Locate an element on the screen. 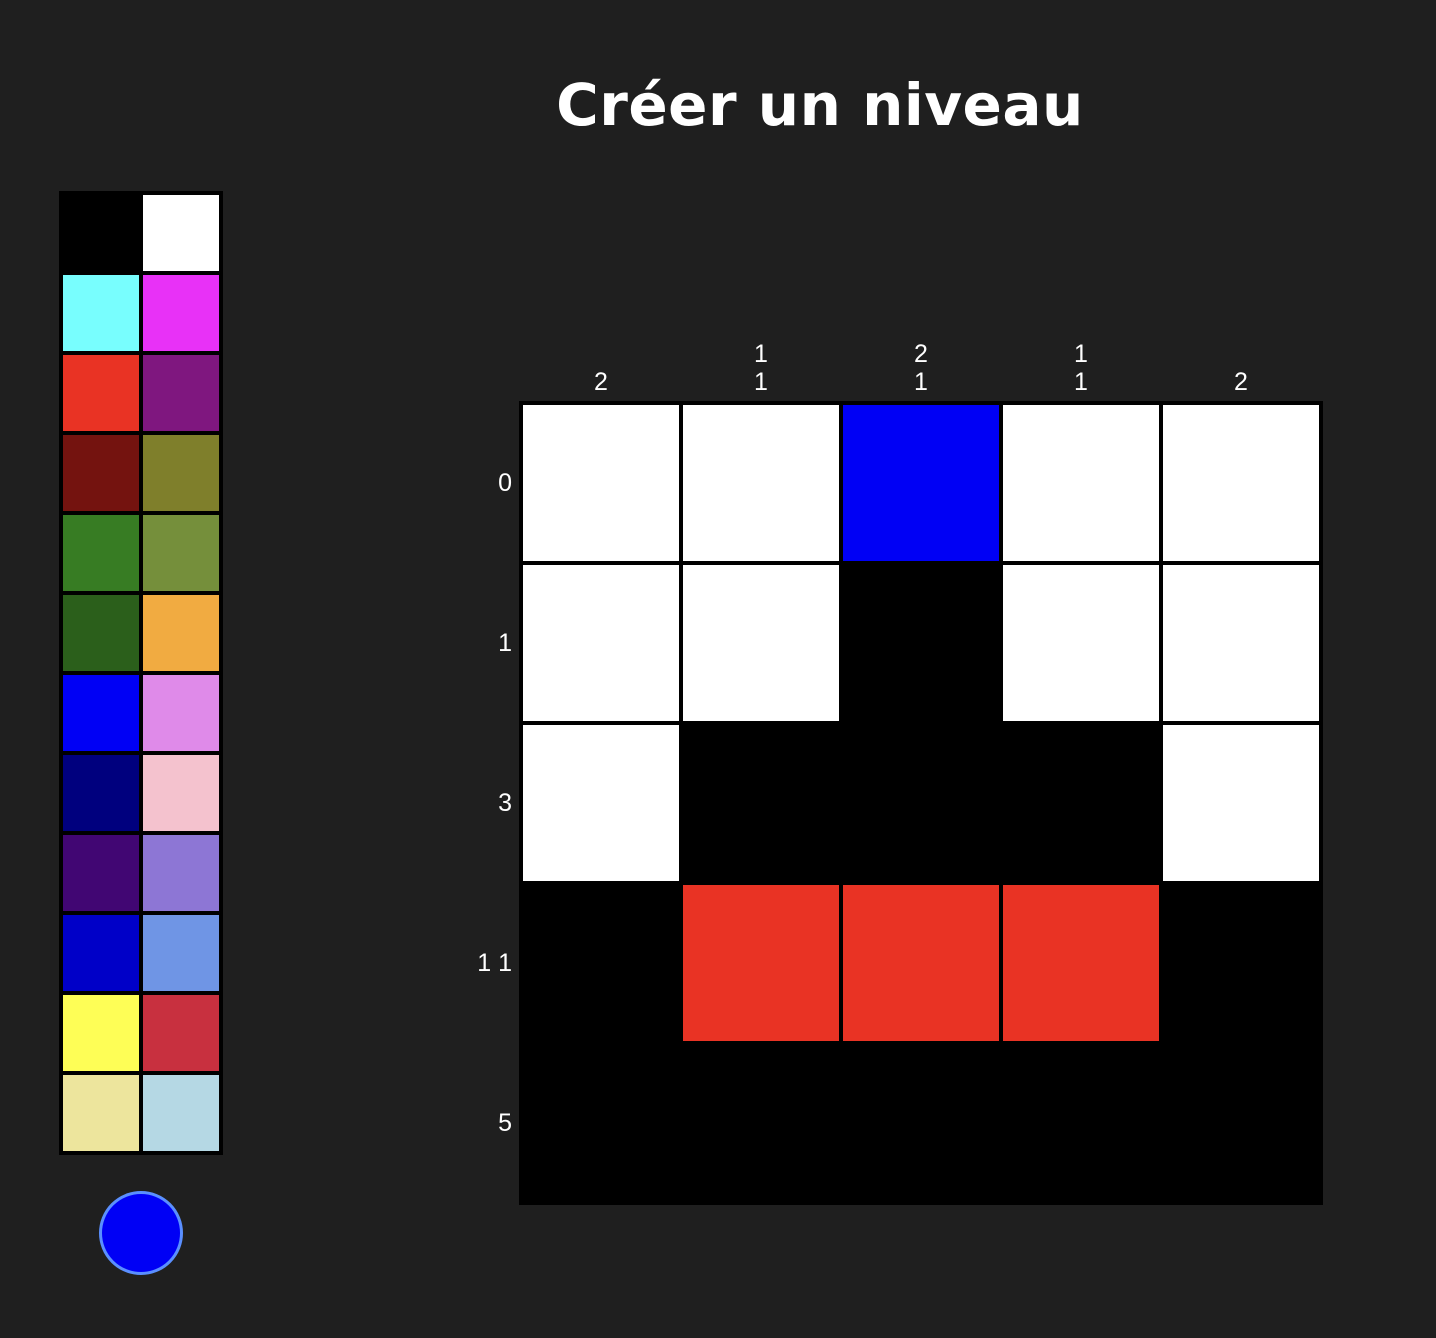 The width and height of the screenshot is (1436, 1338). row-clue: 1 is located at coordinates (505, 642).